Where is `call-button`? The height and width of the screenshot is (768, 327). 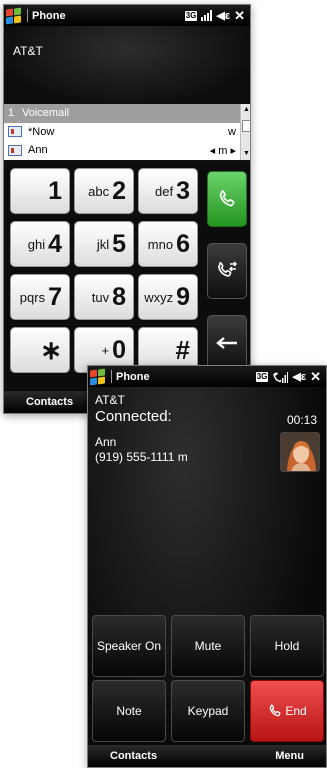
call-button is located at coordinates (227, 199).